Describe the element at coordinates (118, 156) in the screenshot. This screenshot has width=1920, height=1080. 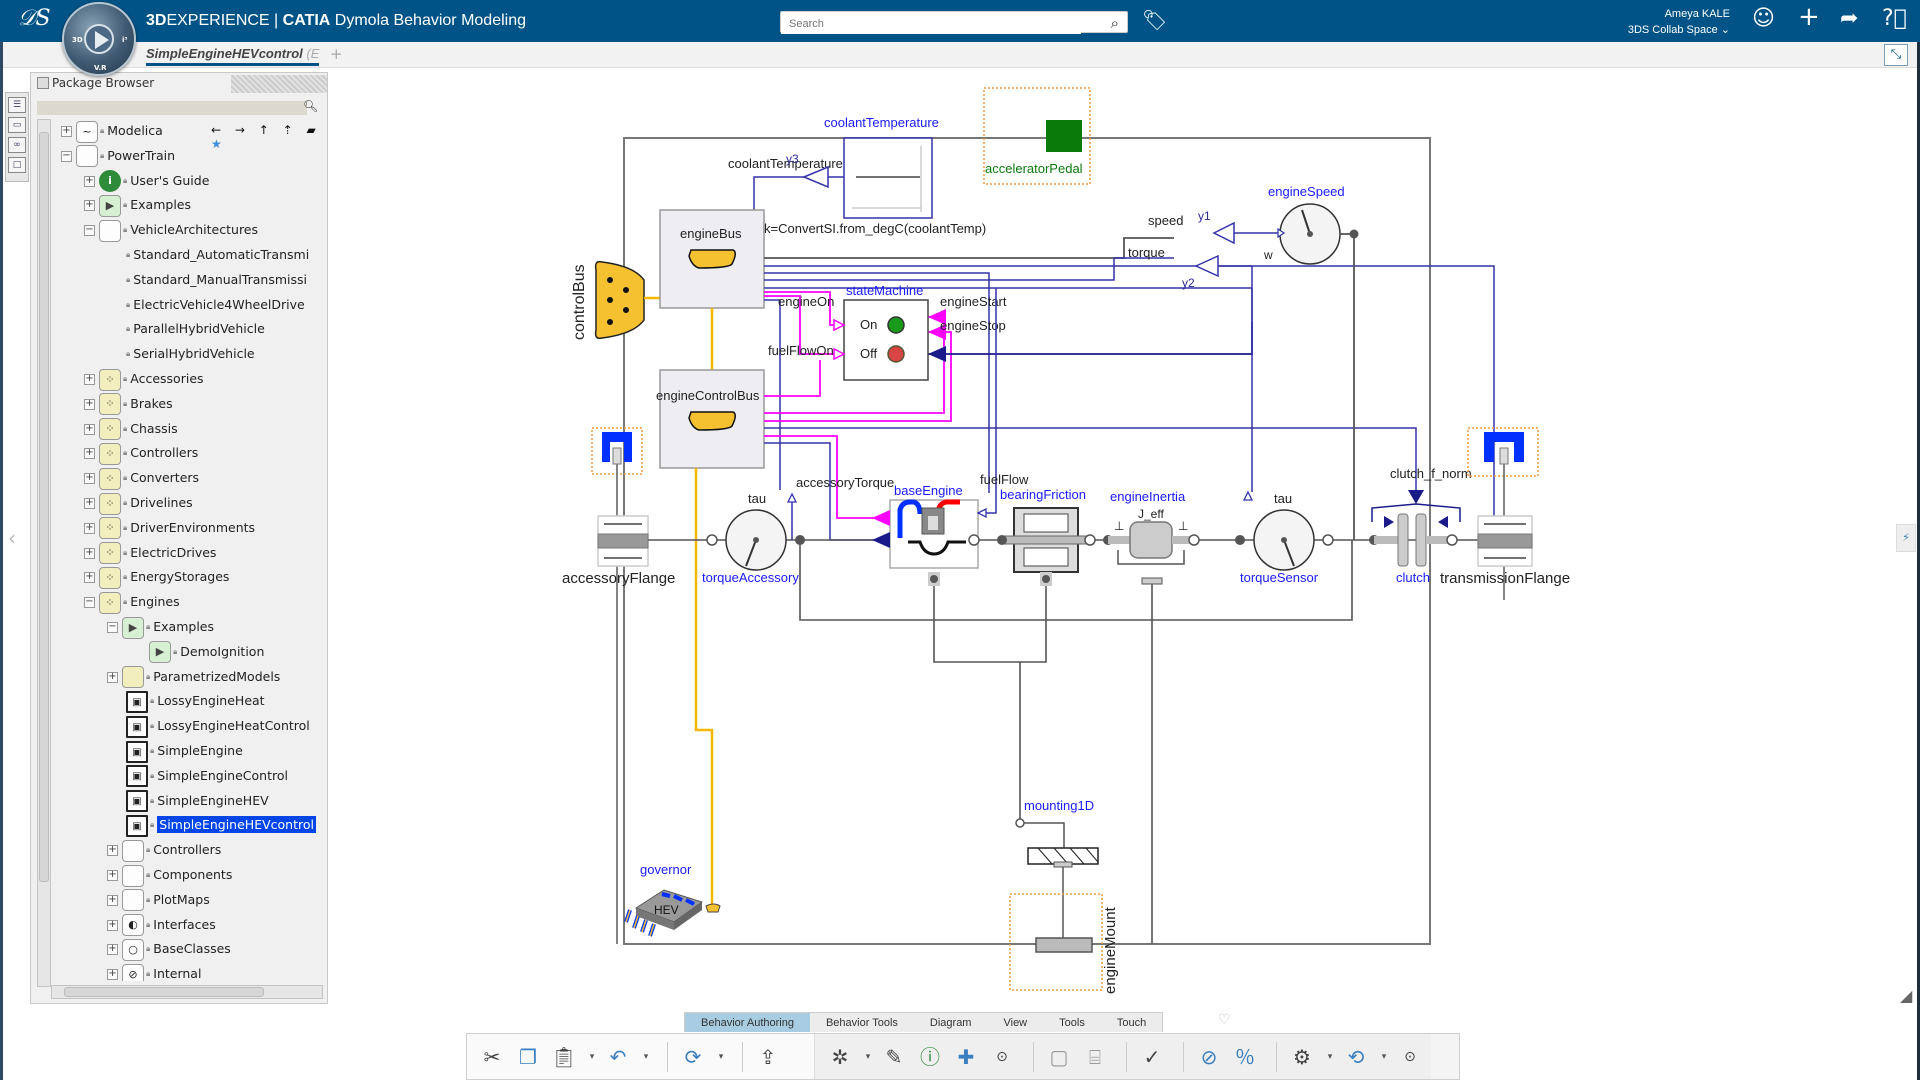
I see `tree-item: − 🔒︎ PowerTrain` at that location.